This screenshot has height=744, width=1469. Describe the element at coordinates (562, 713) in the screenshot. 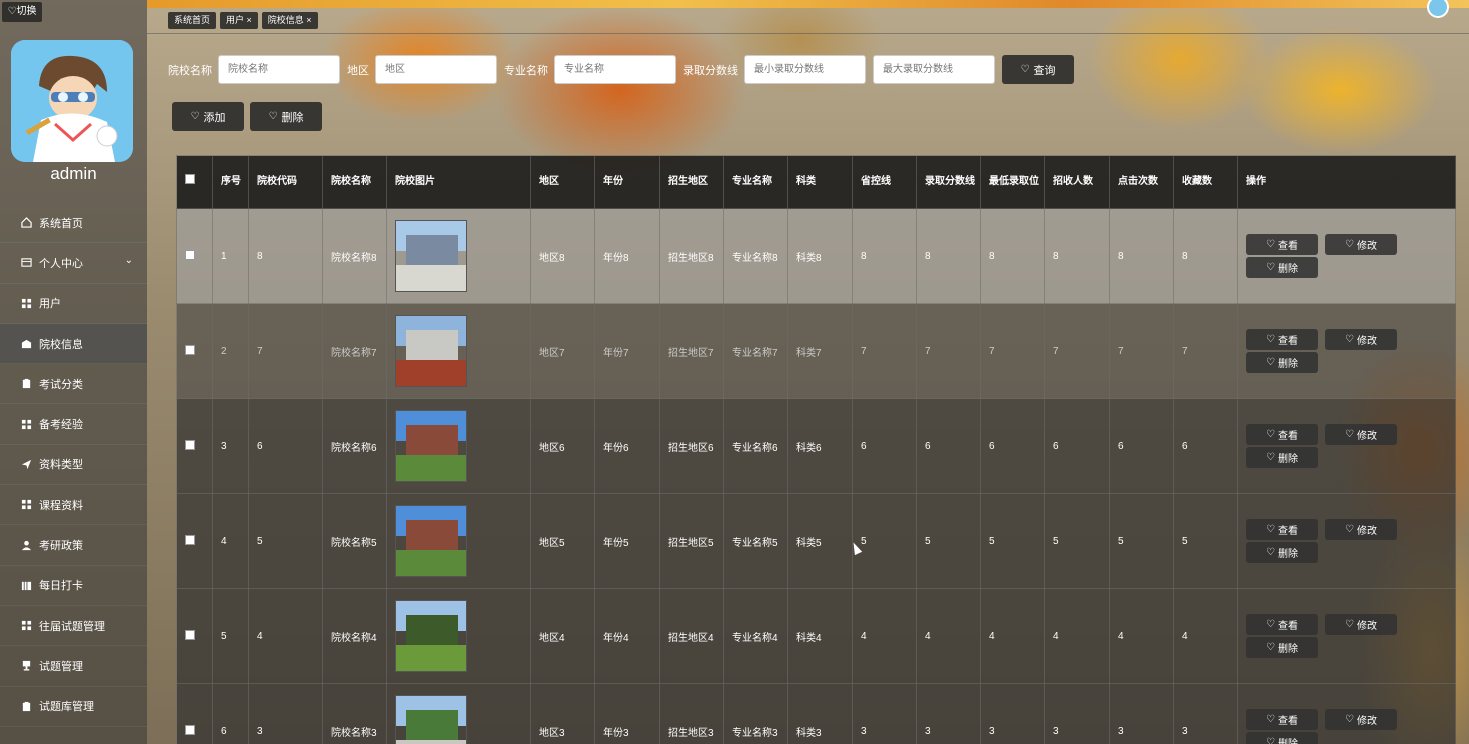

I see `table-cell-region: 地区3` at that location.